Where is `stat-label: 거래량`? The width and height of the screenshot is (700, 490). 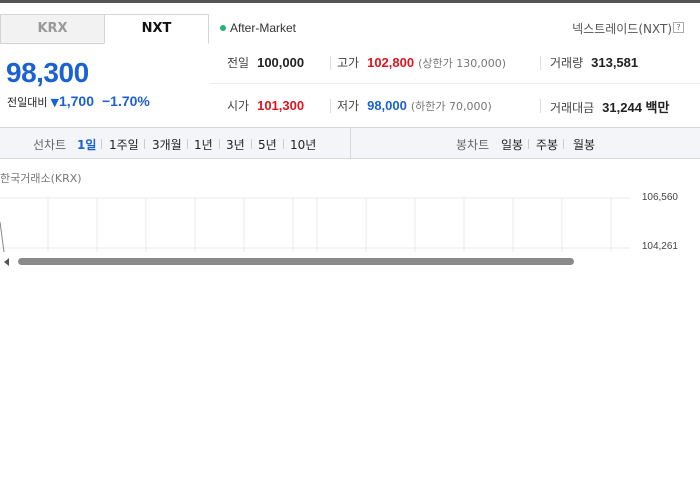 stat-label: 거래량 is located at coordinates (567, 63).